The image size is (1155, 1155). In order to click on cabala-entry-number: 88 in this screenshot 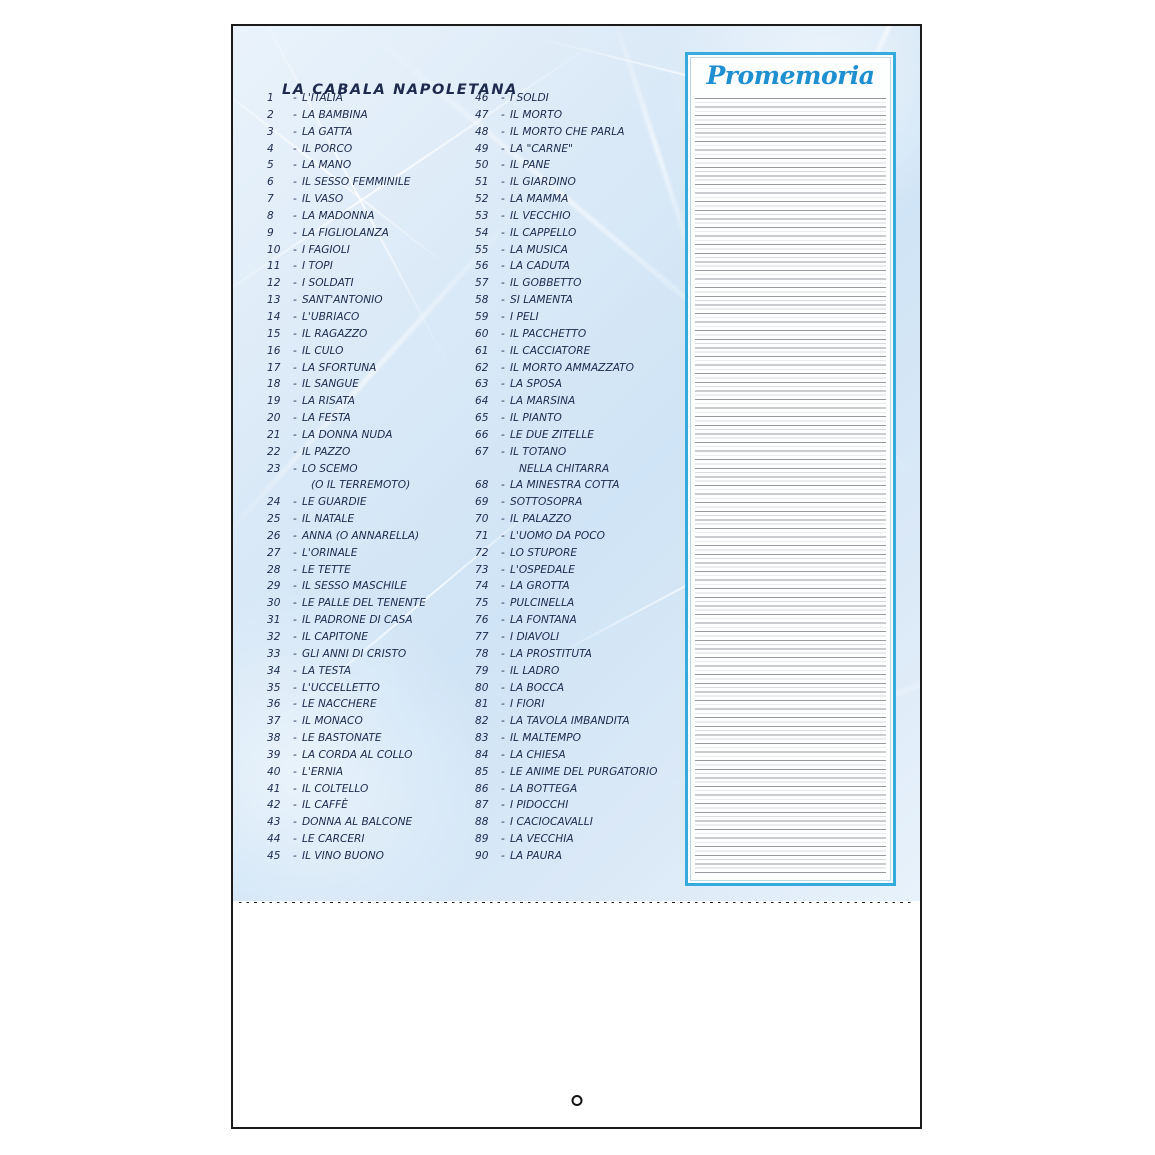, I will do `click(482, 822)`.